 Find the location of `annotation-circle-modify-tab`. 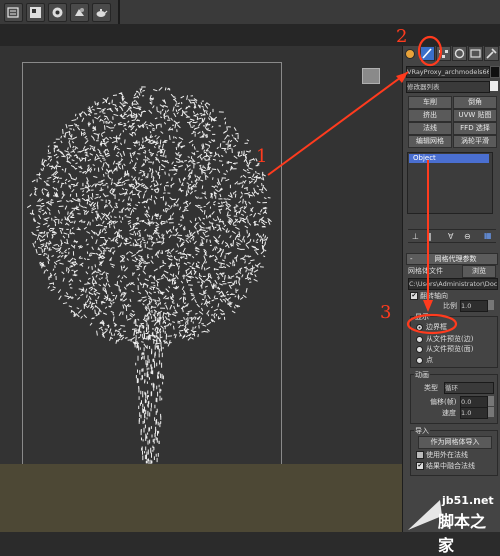

annotation-circle-modify-tab is located at coordinates (430, 51).